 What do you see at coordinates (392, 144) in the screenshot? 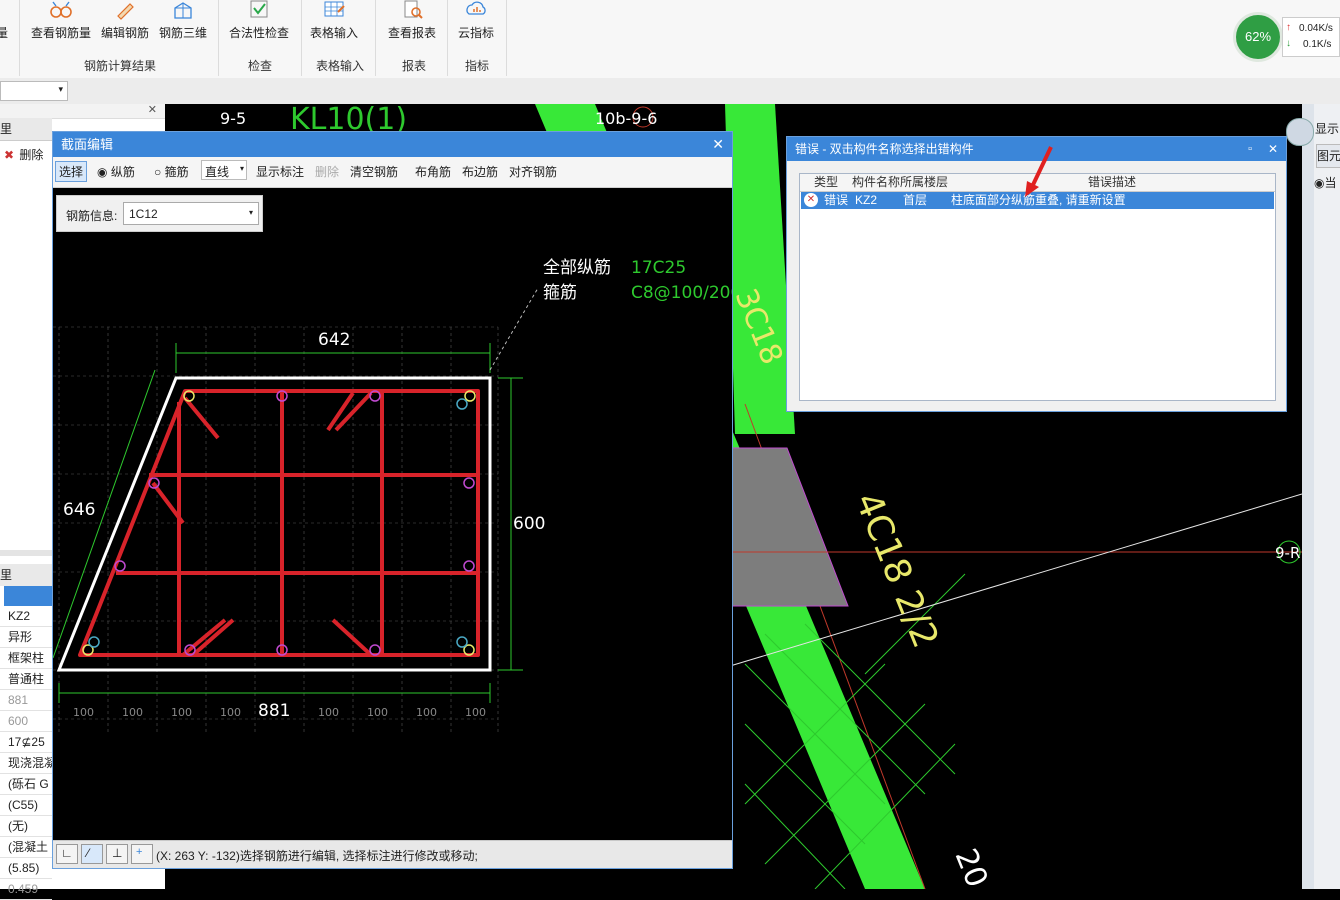
I see `dialog-titlebar: 截面编辑 ✕` at bounding box center [392, 144].